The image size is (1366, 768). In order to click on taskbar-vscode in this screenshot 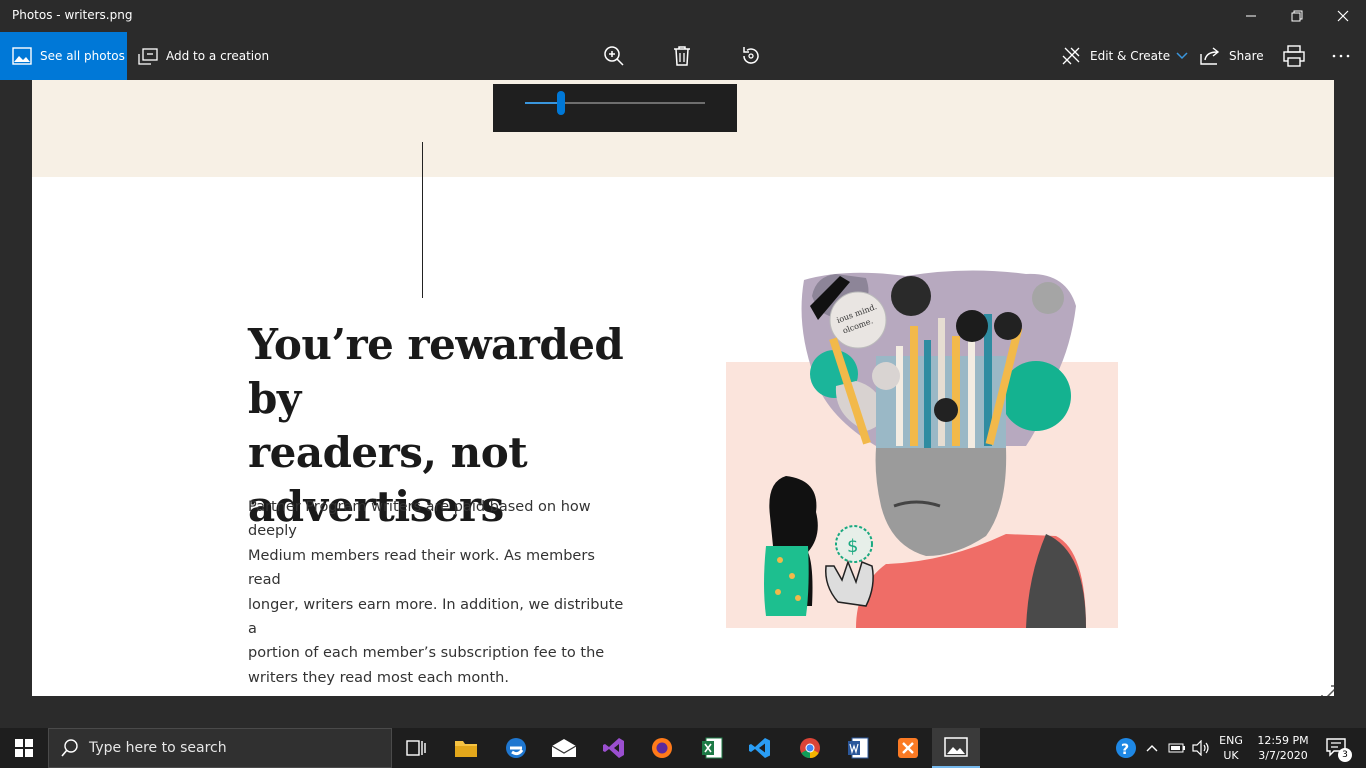, I will do `click(760, 748)`.